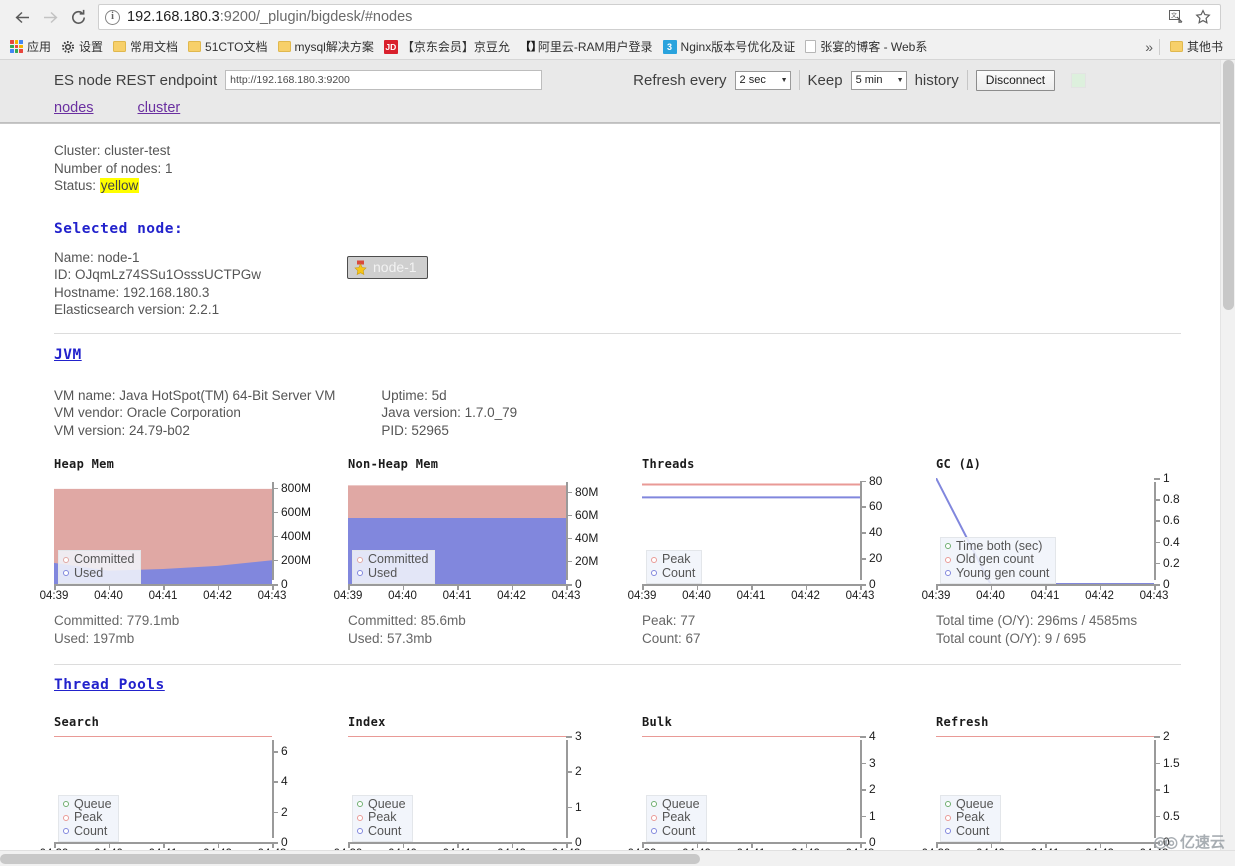 The width and height of the screenshot is (1235, 868). I want to click on gc-total-time: Total time (O/Y): 296ms / 4585ms, so click(1037, 620).